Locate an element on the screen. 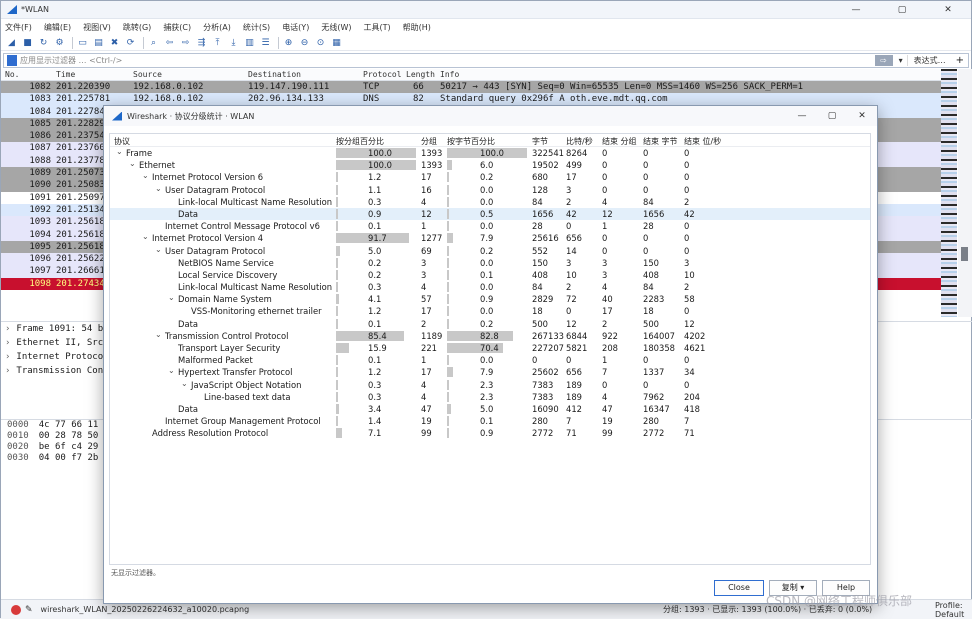 Image resolution: width=972 pixels, height=619 pixels. dialog-close-x-button: ✕ is located at coordinates (862, 116).